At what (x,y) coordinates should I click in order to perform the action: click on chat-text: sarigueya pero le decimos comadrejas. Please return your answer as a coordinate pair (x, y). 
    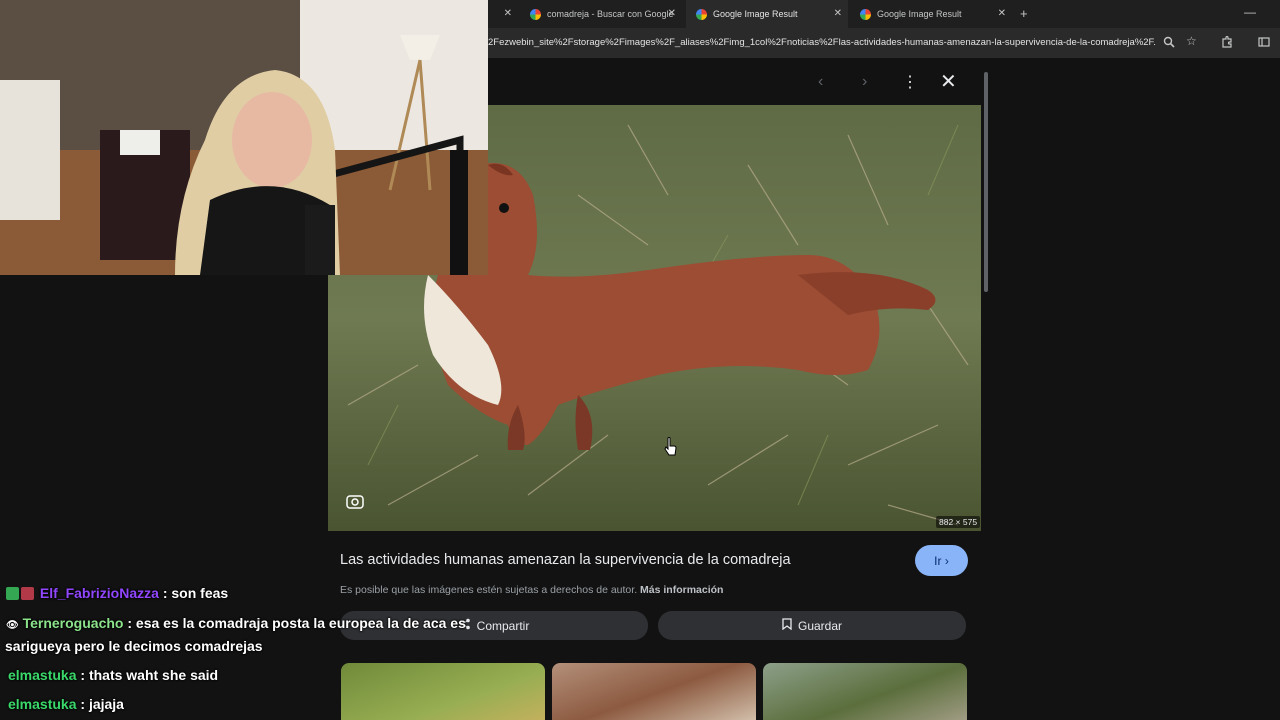
    Looking at the image, I should click on (134, 646).